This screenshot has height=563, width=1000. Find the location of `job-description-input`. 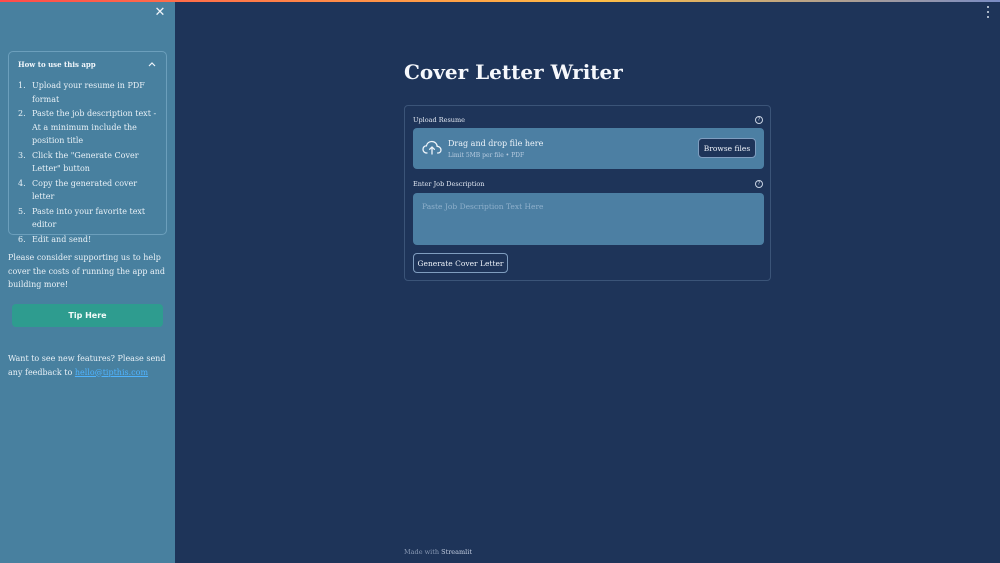

job-description-input is located at coordinates (588, 219).